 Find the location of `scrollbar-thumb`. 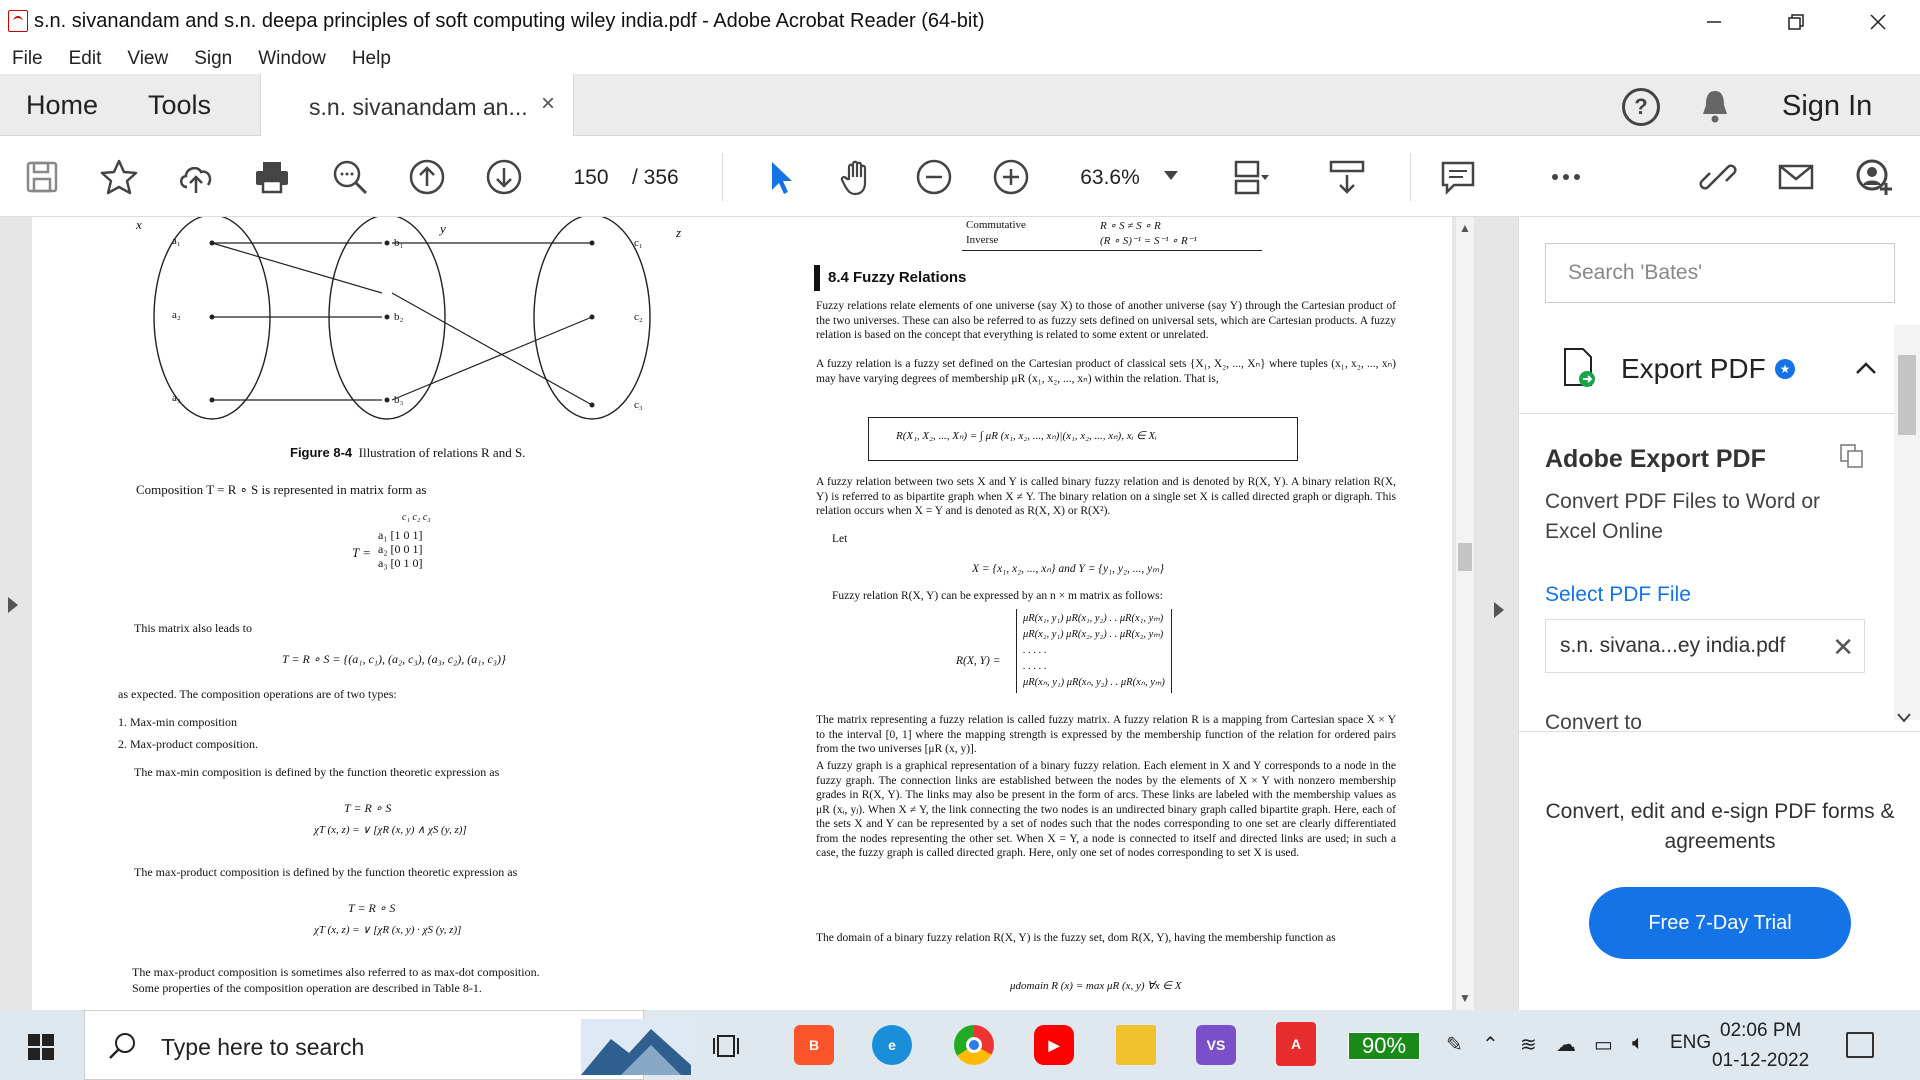

scrollbar-thumb is located at coordinates (1465, 557).